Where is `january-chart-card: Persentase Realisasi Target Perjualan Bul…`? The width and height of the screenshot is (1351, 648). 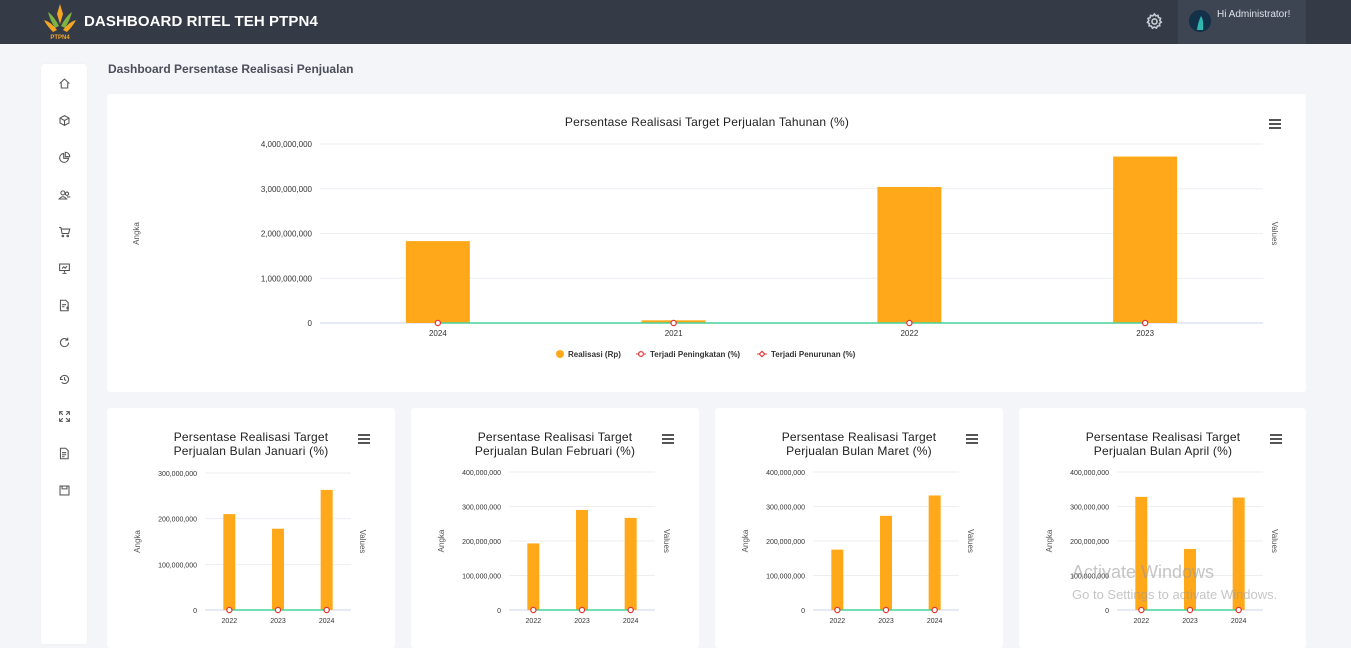 january-chart-card: Persentase Realisasi Target Perjualan Bul… is located at coordinates (251, 528).